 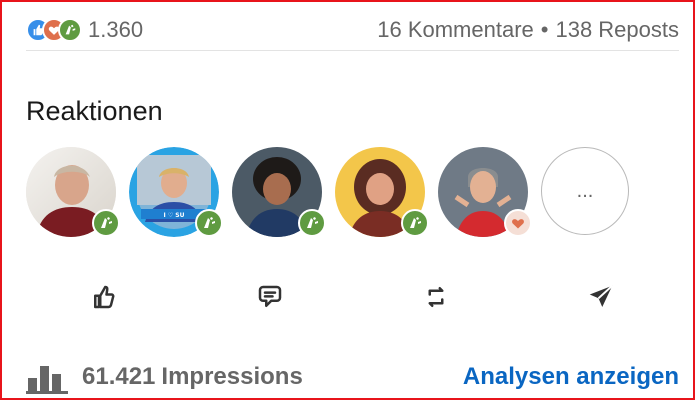 What do you see at coordinates (176, 192) in the screenshot?
I see `reactor-avatar: I ♡ SU` at bounding box center [176, 192].